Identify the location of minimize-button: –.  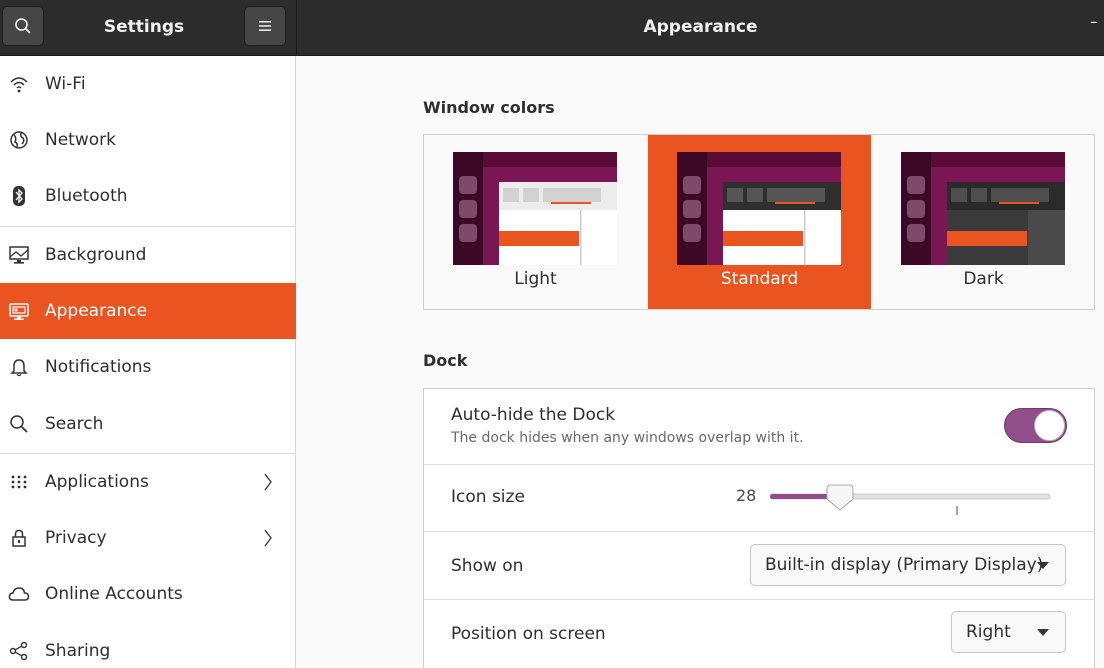
(1094, 21).